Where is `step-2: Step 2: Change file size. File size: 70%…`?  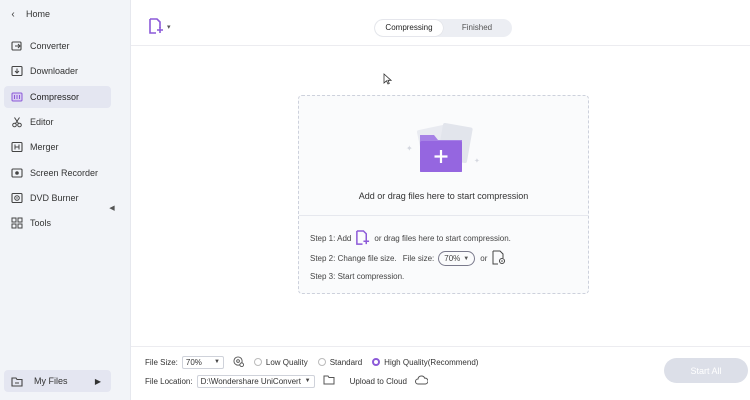 step-2: Step 2: Change file size. File size: 70%… is located at coordinates (408, 258).